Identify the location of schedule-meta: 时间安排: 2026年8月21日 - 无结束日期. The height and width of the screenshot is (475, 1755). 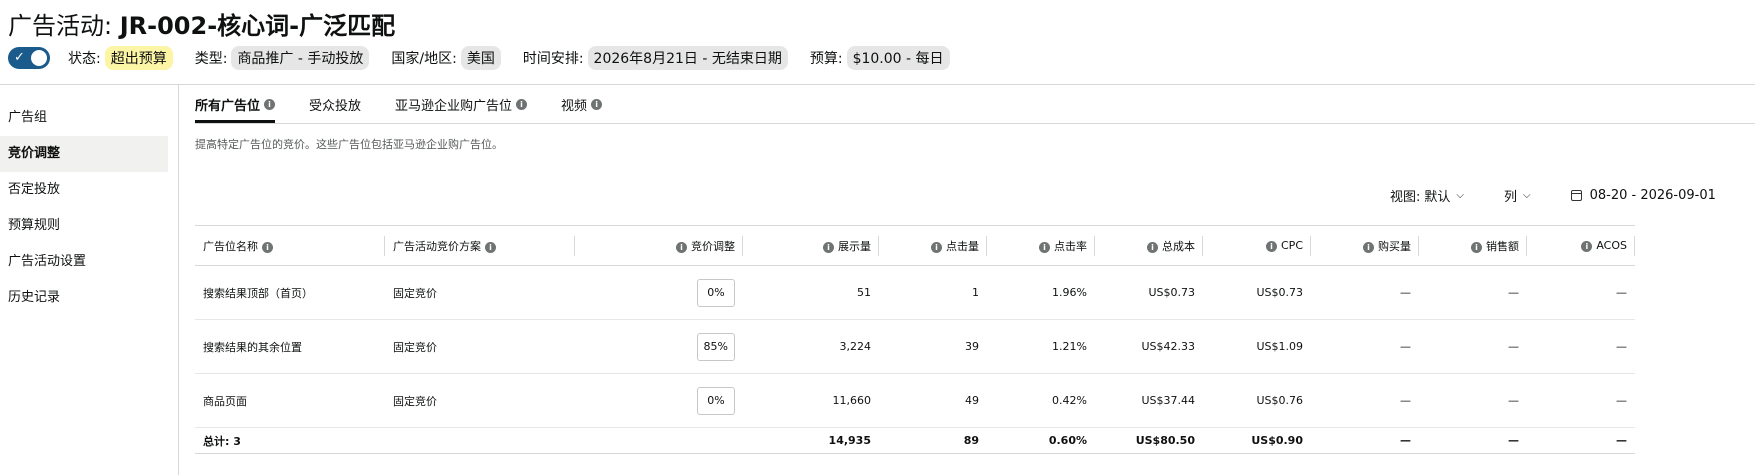
(655, 58).